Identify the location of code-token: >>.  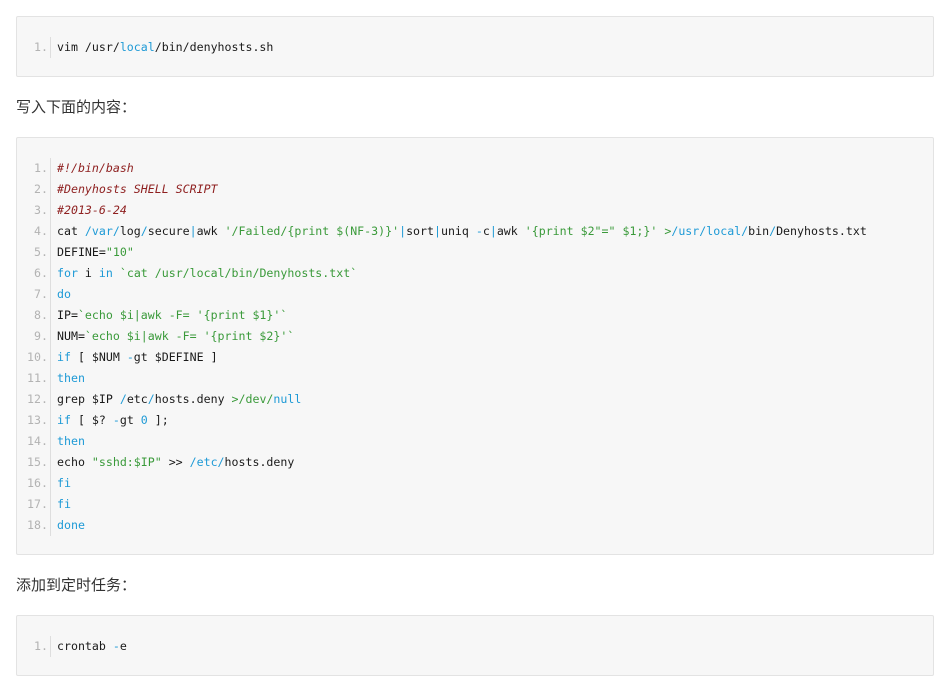
(175, 462).